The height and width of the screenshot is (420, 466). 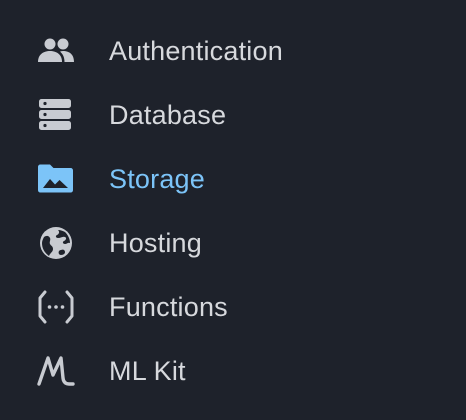 I want to click on functions-icon, so click(x=56, y=307).